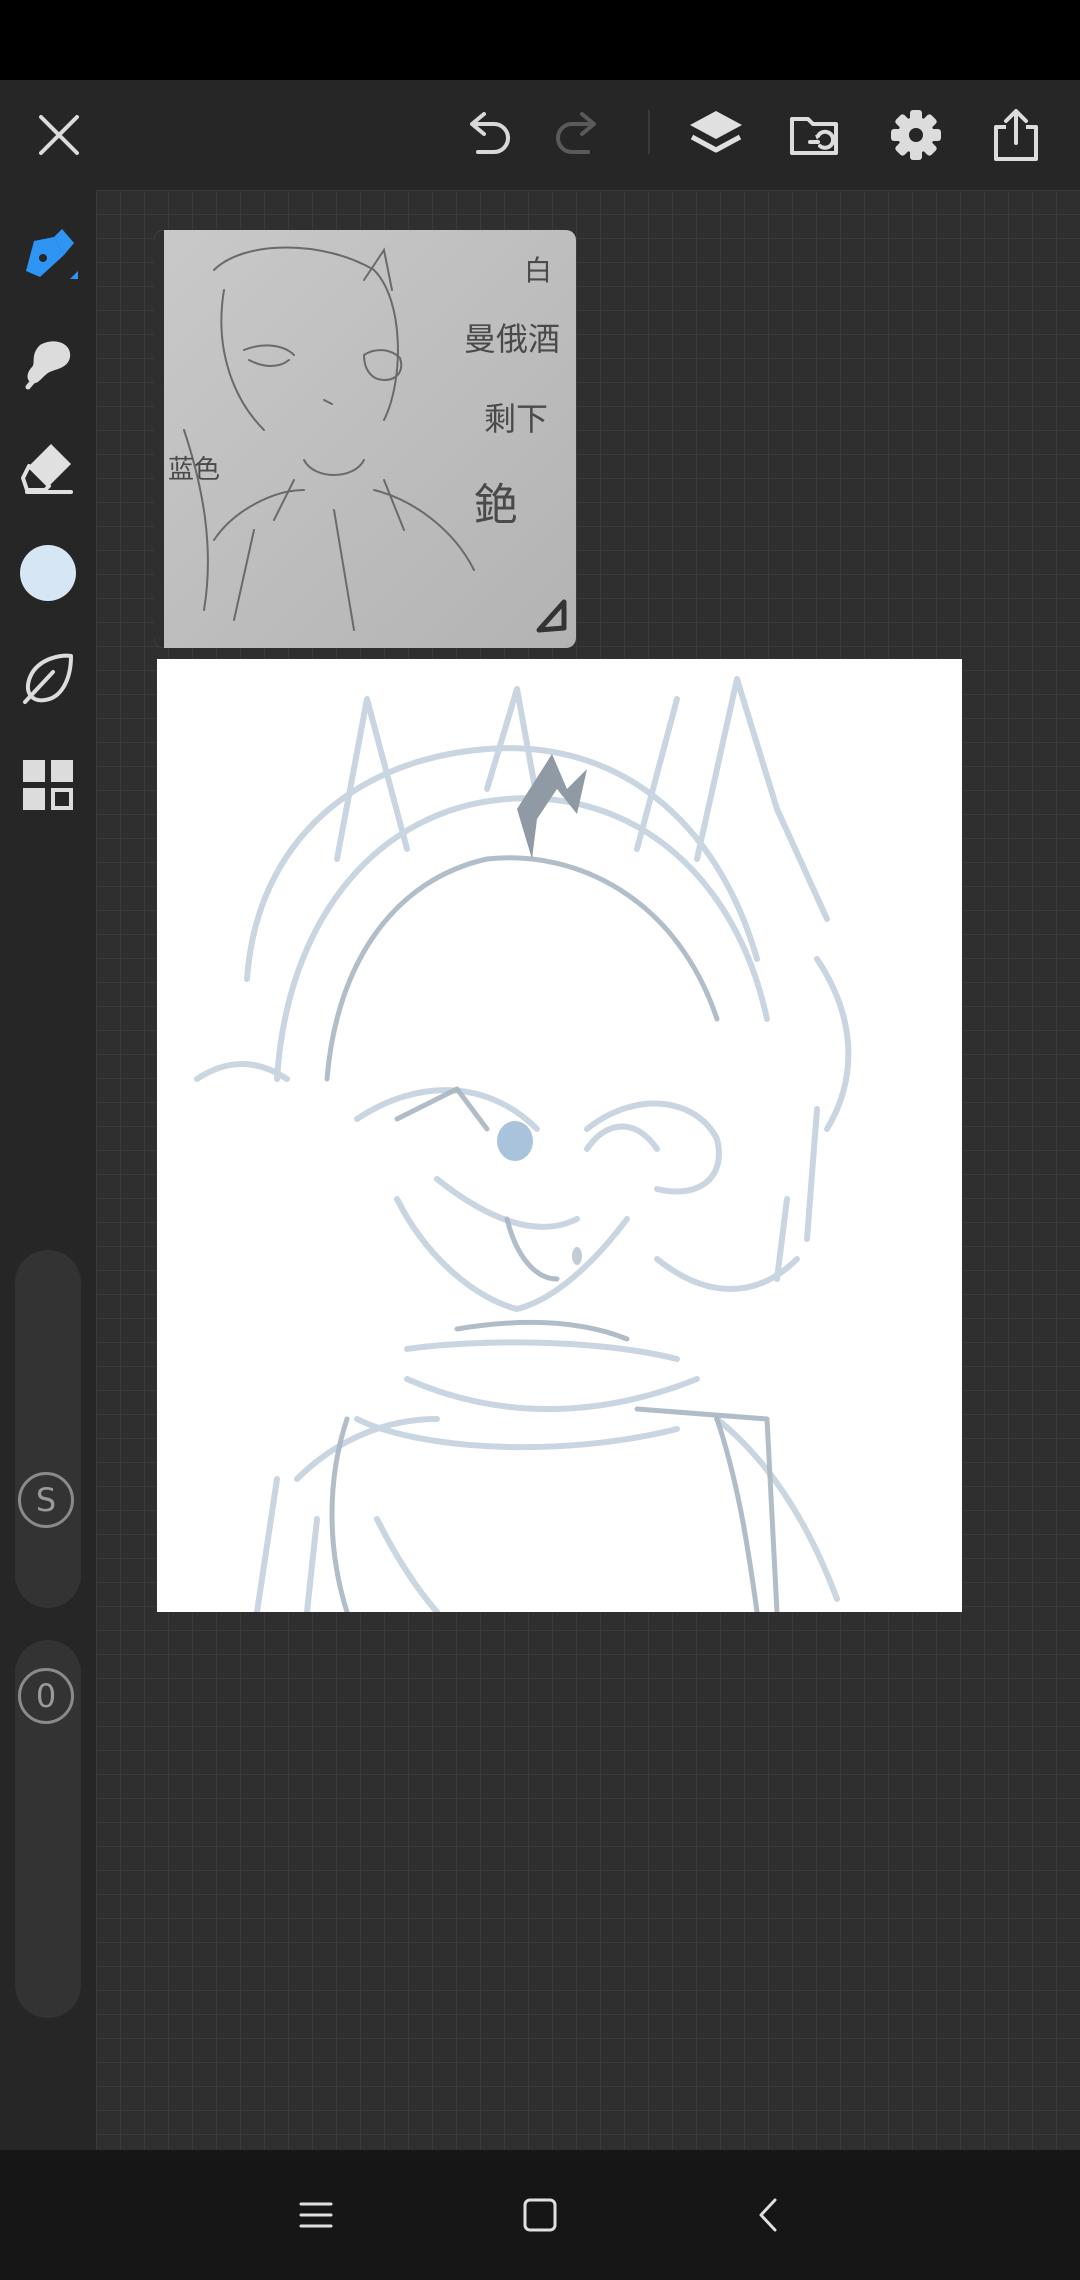 Image resolution: width=1080 pixels, height=2280 pixels. I want to click on close-button, so click(59, 135).